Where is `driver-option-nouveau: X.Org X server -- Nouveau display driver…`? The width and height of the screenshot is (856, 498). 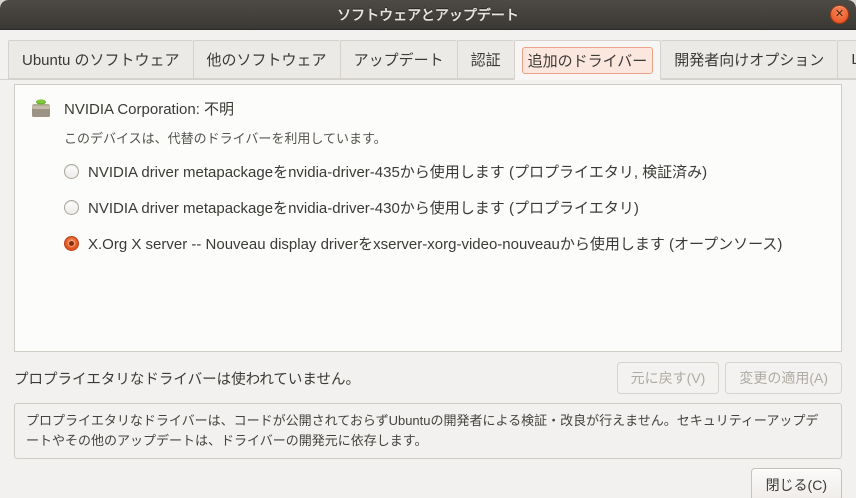 driver-option-nouveau: X.Org X server -- Nouveau display driver… is located at coordinates (445, 243).